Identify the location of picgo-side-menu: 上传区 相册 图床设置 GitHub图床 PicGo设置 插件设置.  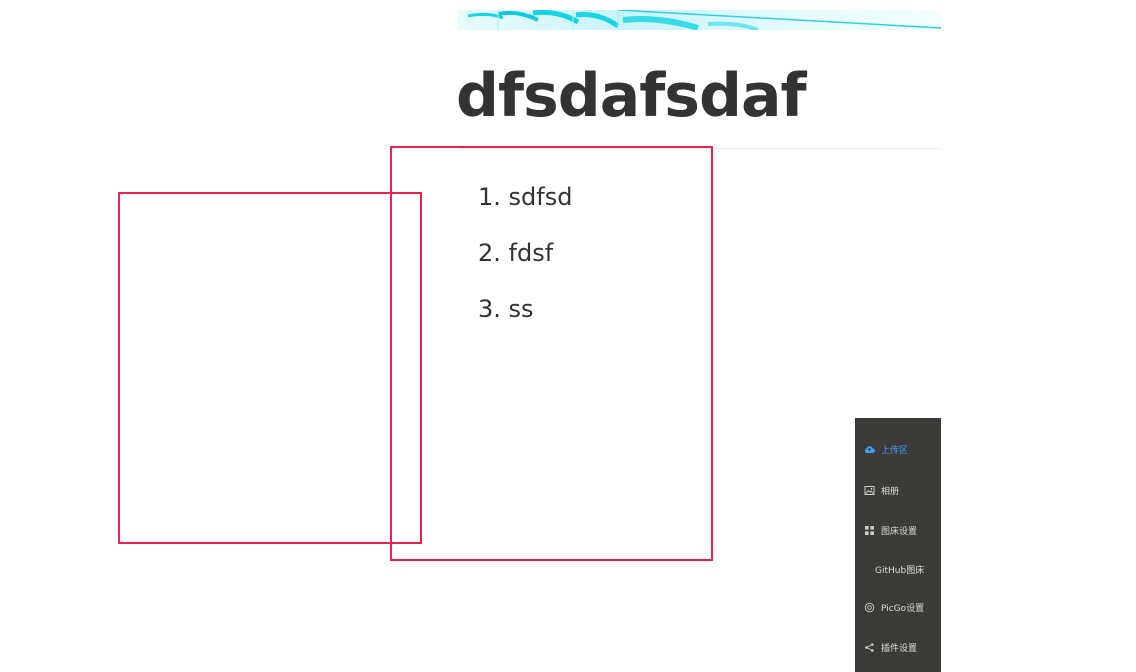
(898, 545).